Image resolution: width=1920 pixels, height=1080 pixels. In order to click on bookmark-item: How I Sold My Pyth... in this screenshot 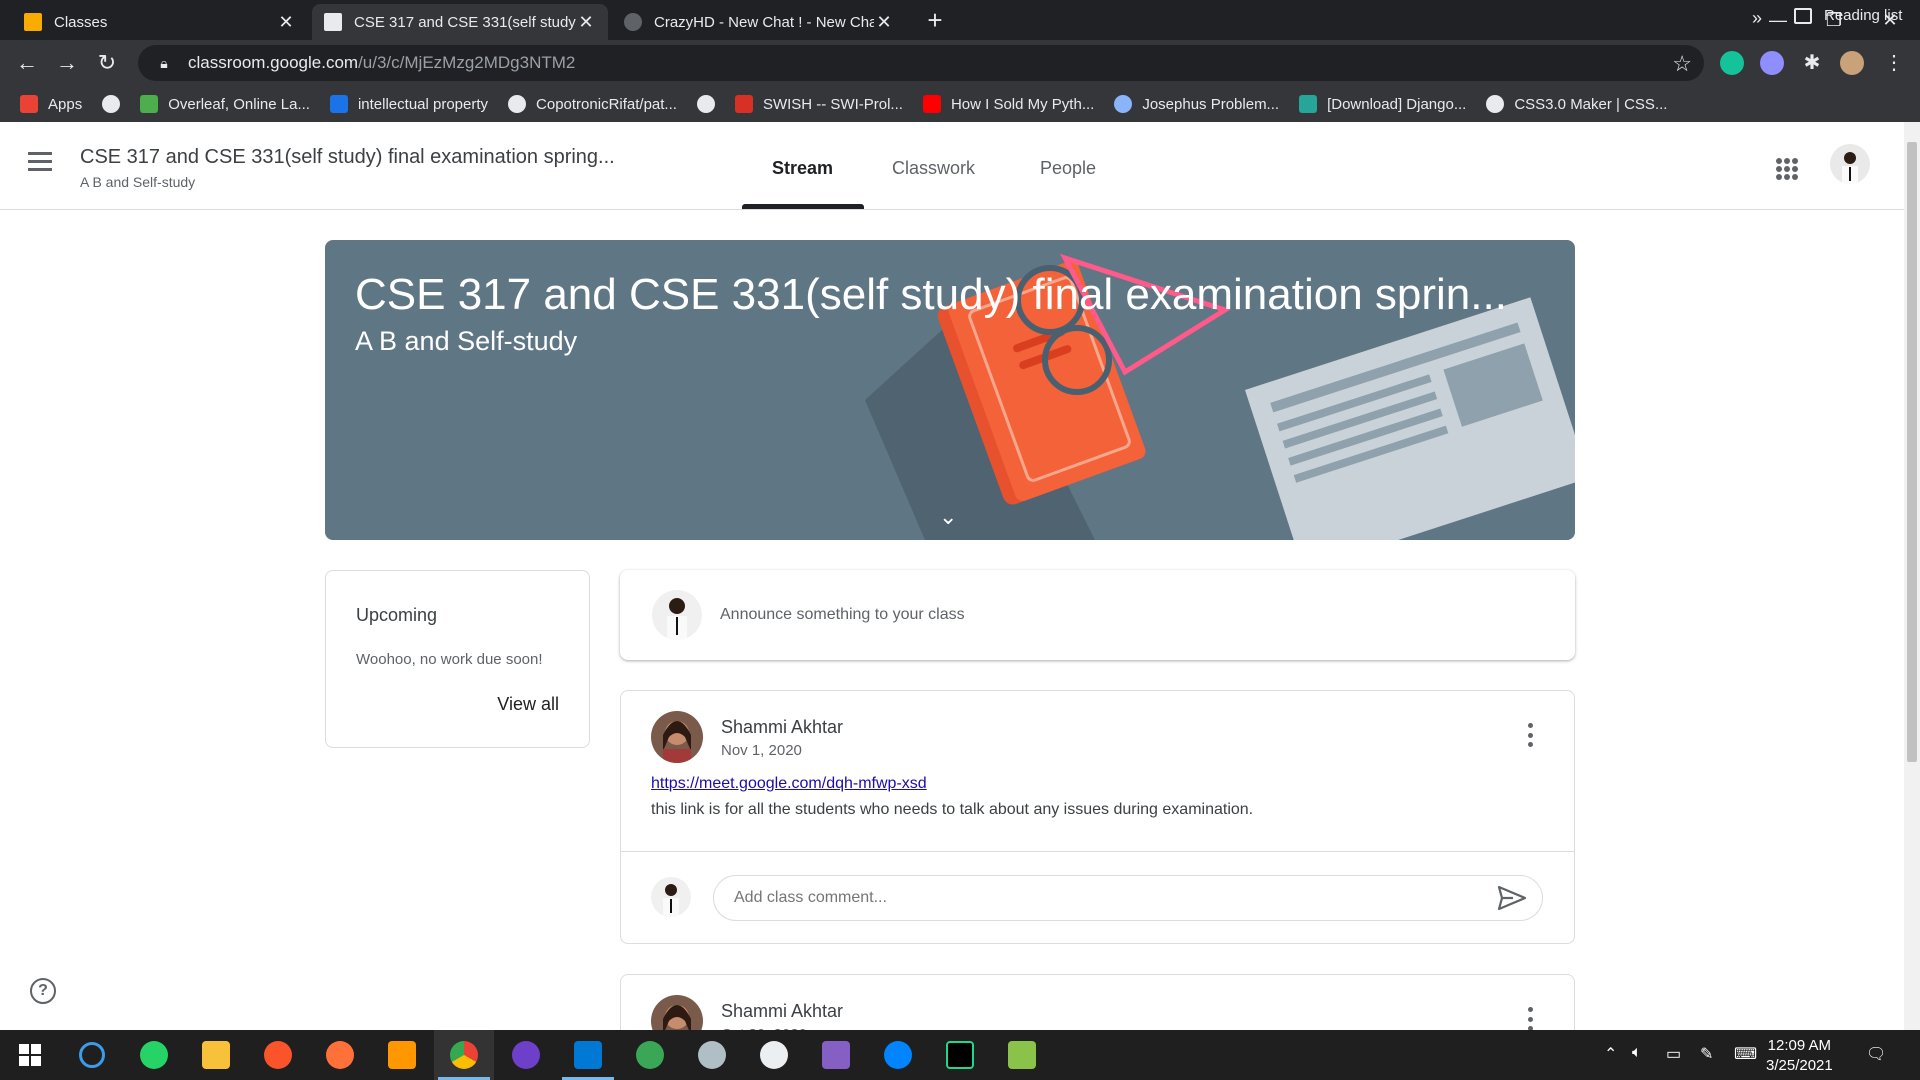, I will do `click(1008, 104)`.